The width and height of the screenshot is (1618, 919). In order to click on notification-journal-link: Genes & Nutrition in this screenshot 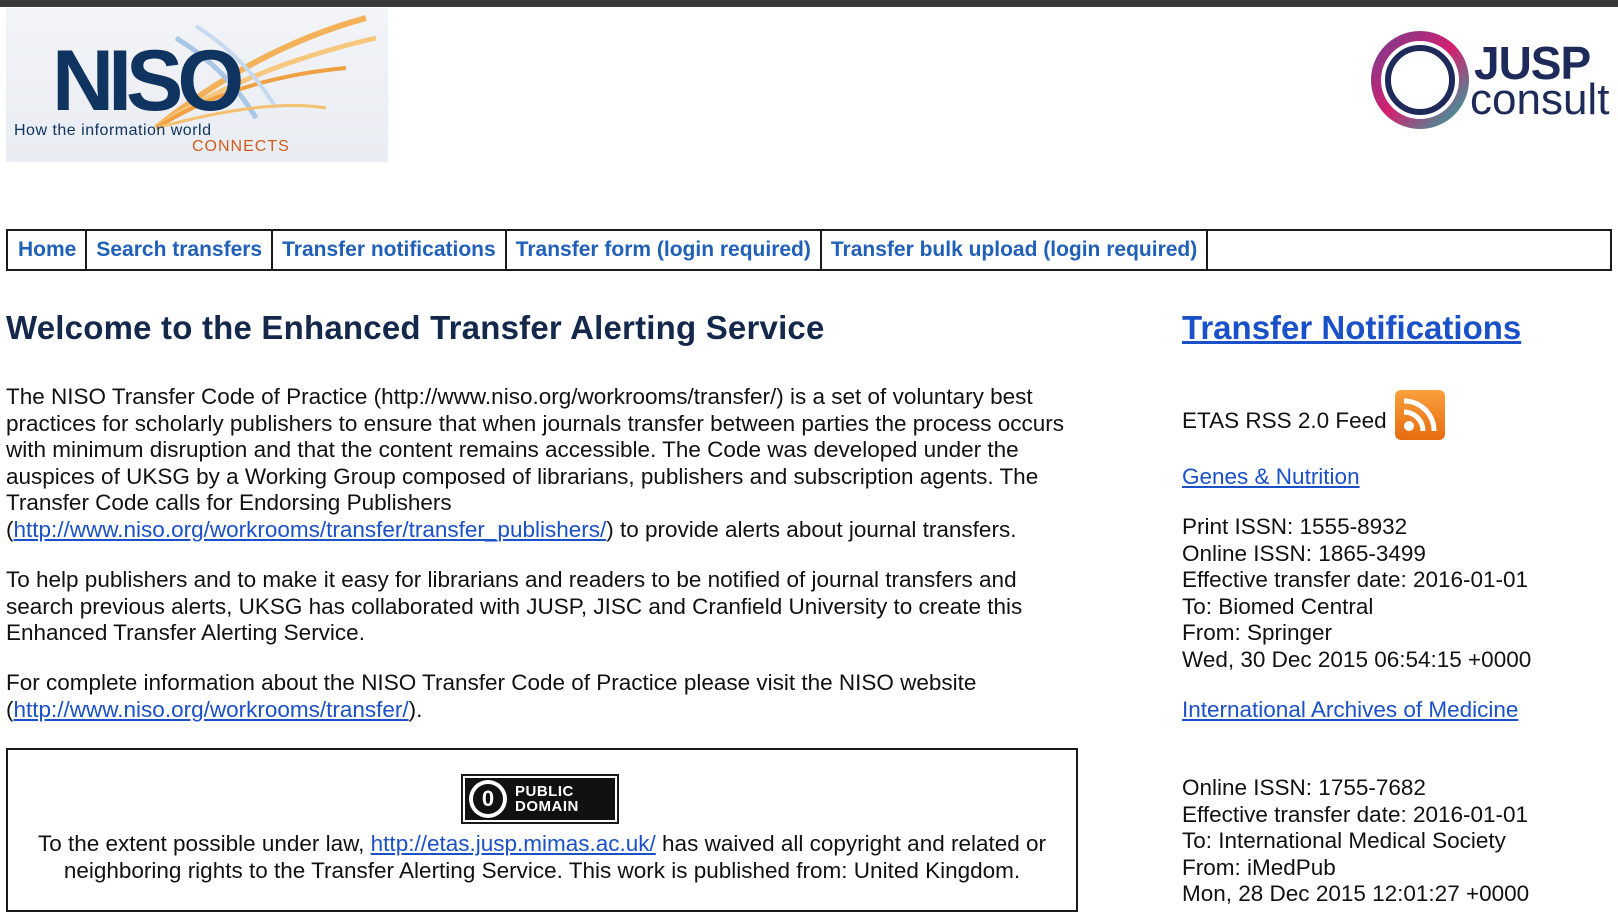, I will do `click(1271, 477)`.